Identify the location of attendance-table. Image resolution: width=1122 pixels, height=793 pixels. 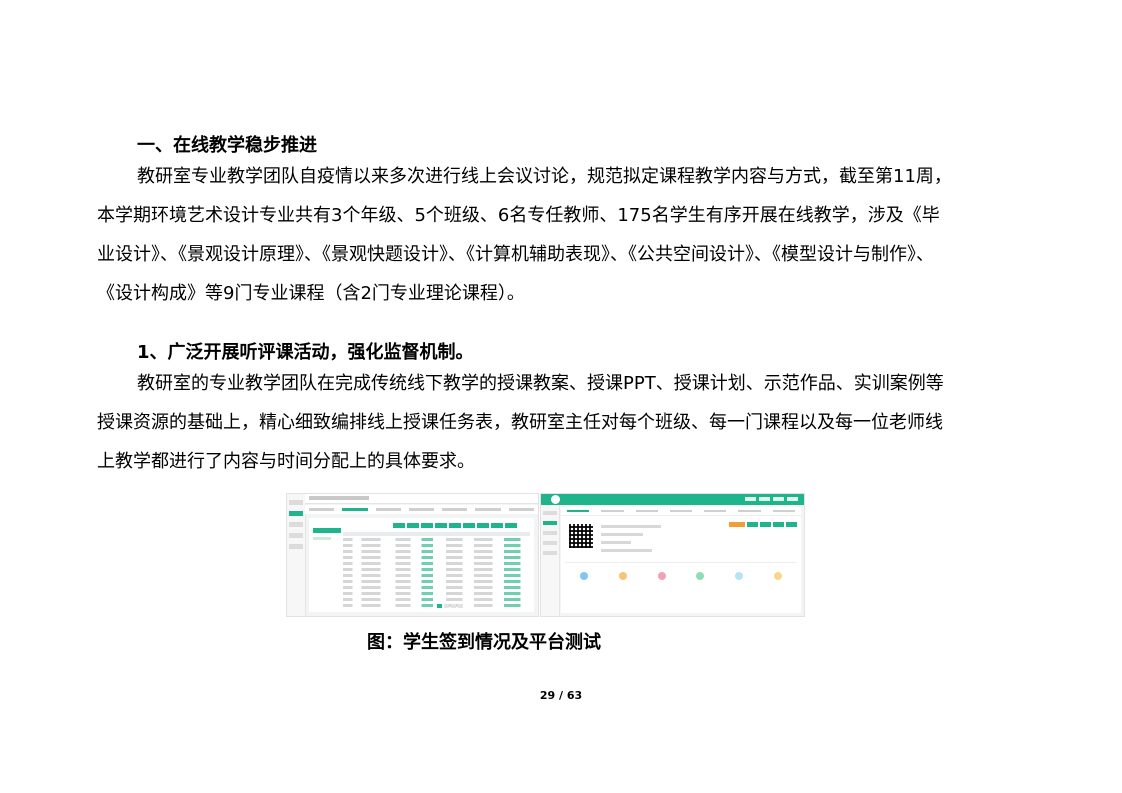
(436, 571).